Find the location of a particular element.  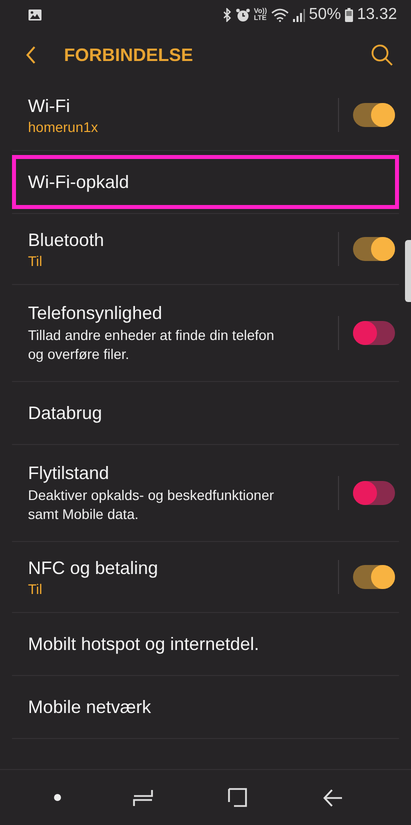

signal-icon is located at coordinates (298, 15).